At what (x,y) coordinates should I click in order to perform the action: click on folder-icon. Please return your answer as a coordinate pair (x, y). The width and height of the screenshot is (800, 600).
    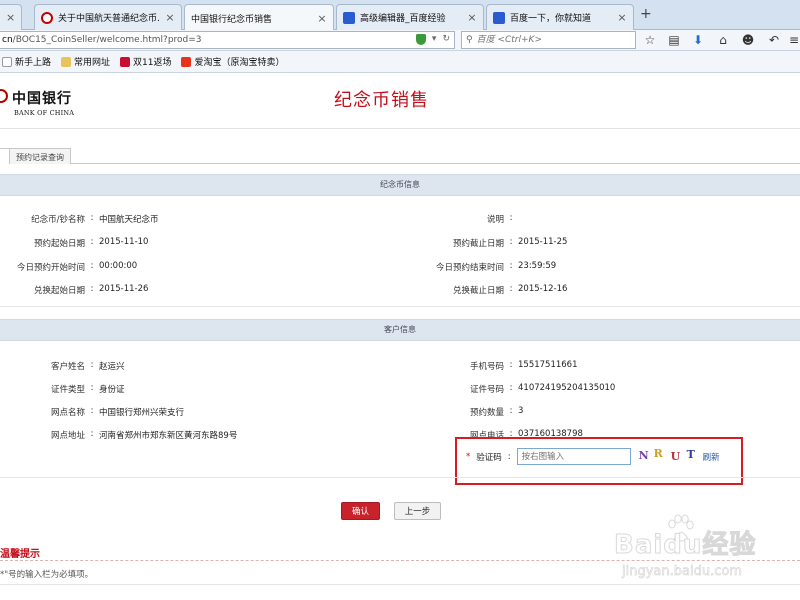
    Looking at the image, I should click on (66, 61).